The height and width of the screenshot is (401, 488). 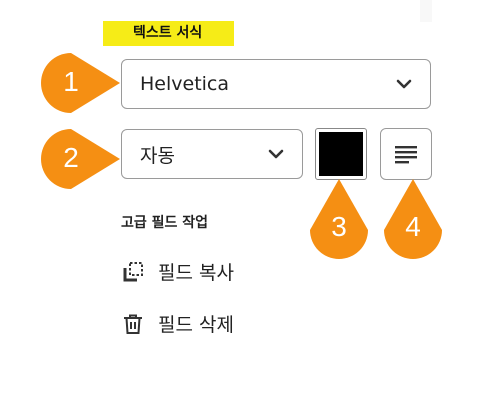 I want to click on callout-number-3: 3, so click(x=339, y=226).